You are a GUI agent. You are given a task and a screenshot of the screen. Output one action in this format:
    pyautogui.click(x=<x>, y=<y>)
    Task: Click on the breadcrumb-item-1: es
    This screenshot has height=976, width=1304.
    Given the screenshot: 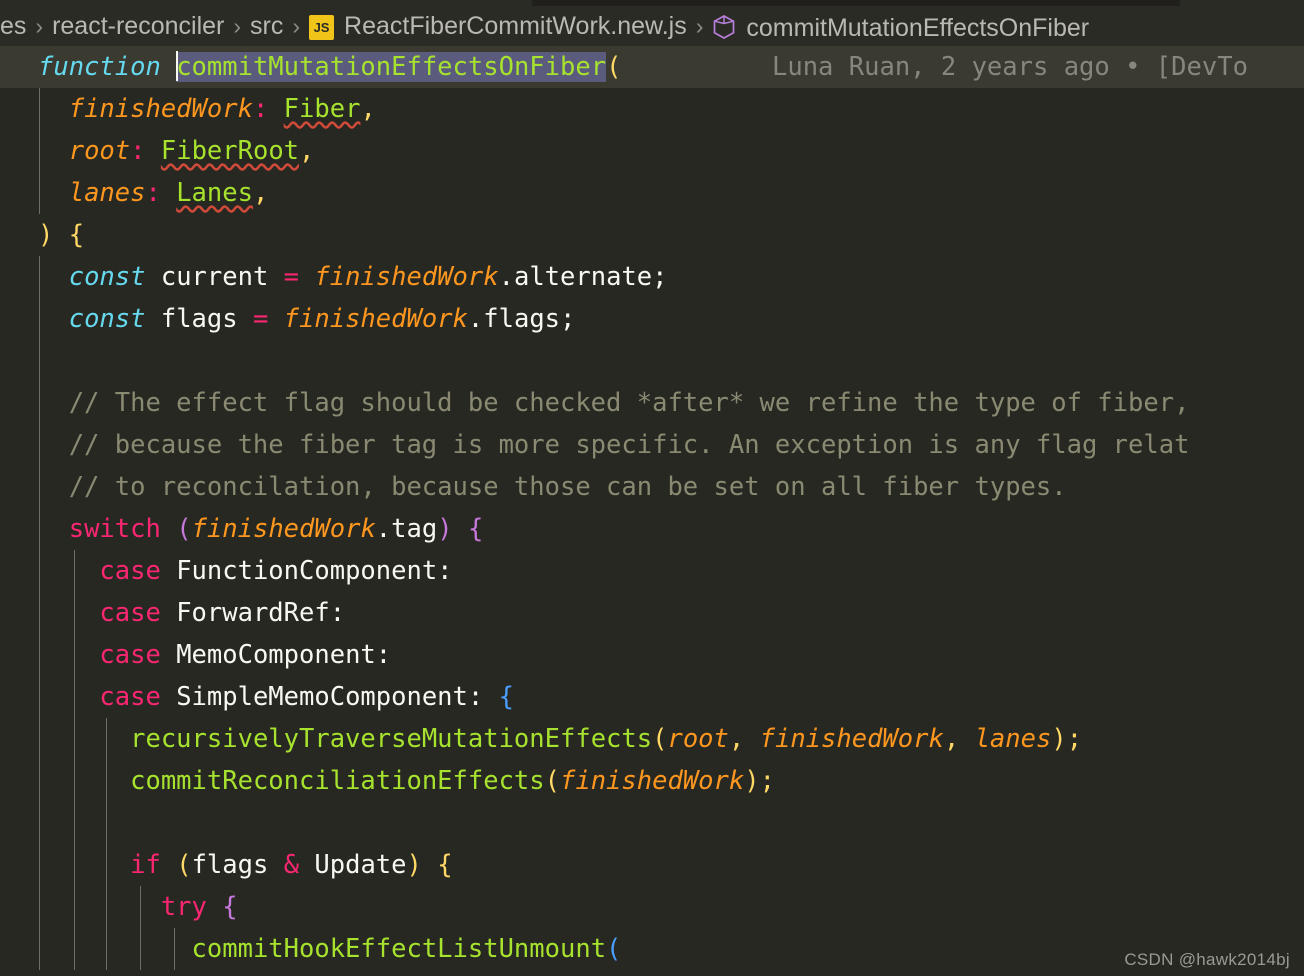 What is the action you would take?
    pyautogui.click(x=13, y=26)
    